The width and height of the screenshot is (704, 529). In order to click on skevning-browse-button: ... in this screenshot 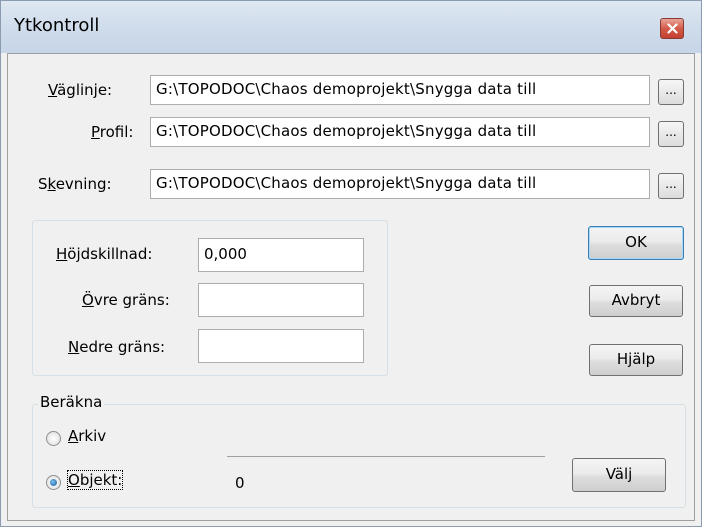, I will do `click(671, 186)`.